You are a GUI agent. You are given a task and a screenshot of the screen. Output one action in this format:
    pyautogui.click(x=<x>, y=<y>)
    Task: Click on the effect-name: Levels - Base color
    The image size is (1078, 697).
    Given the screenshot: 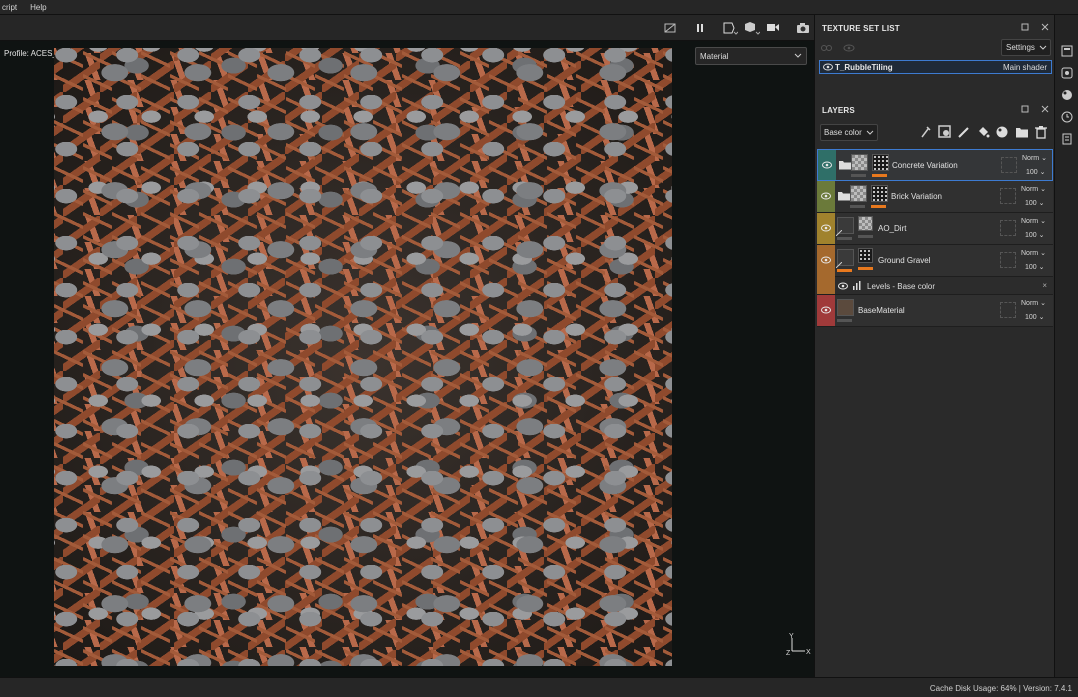 What is the action you would take?
    pyautogui.click(x=901, y=286)
    